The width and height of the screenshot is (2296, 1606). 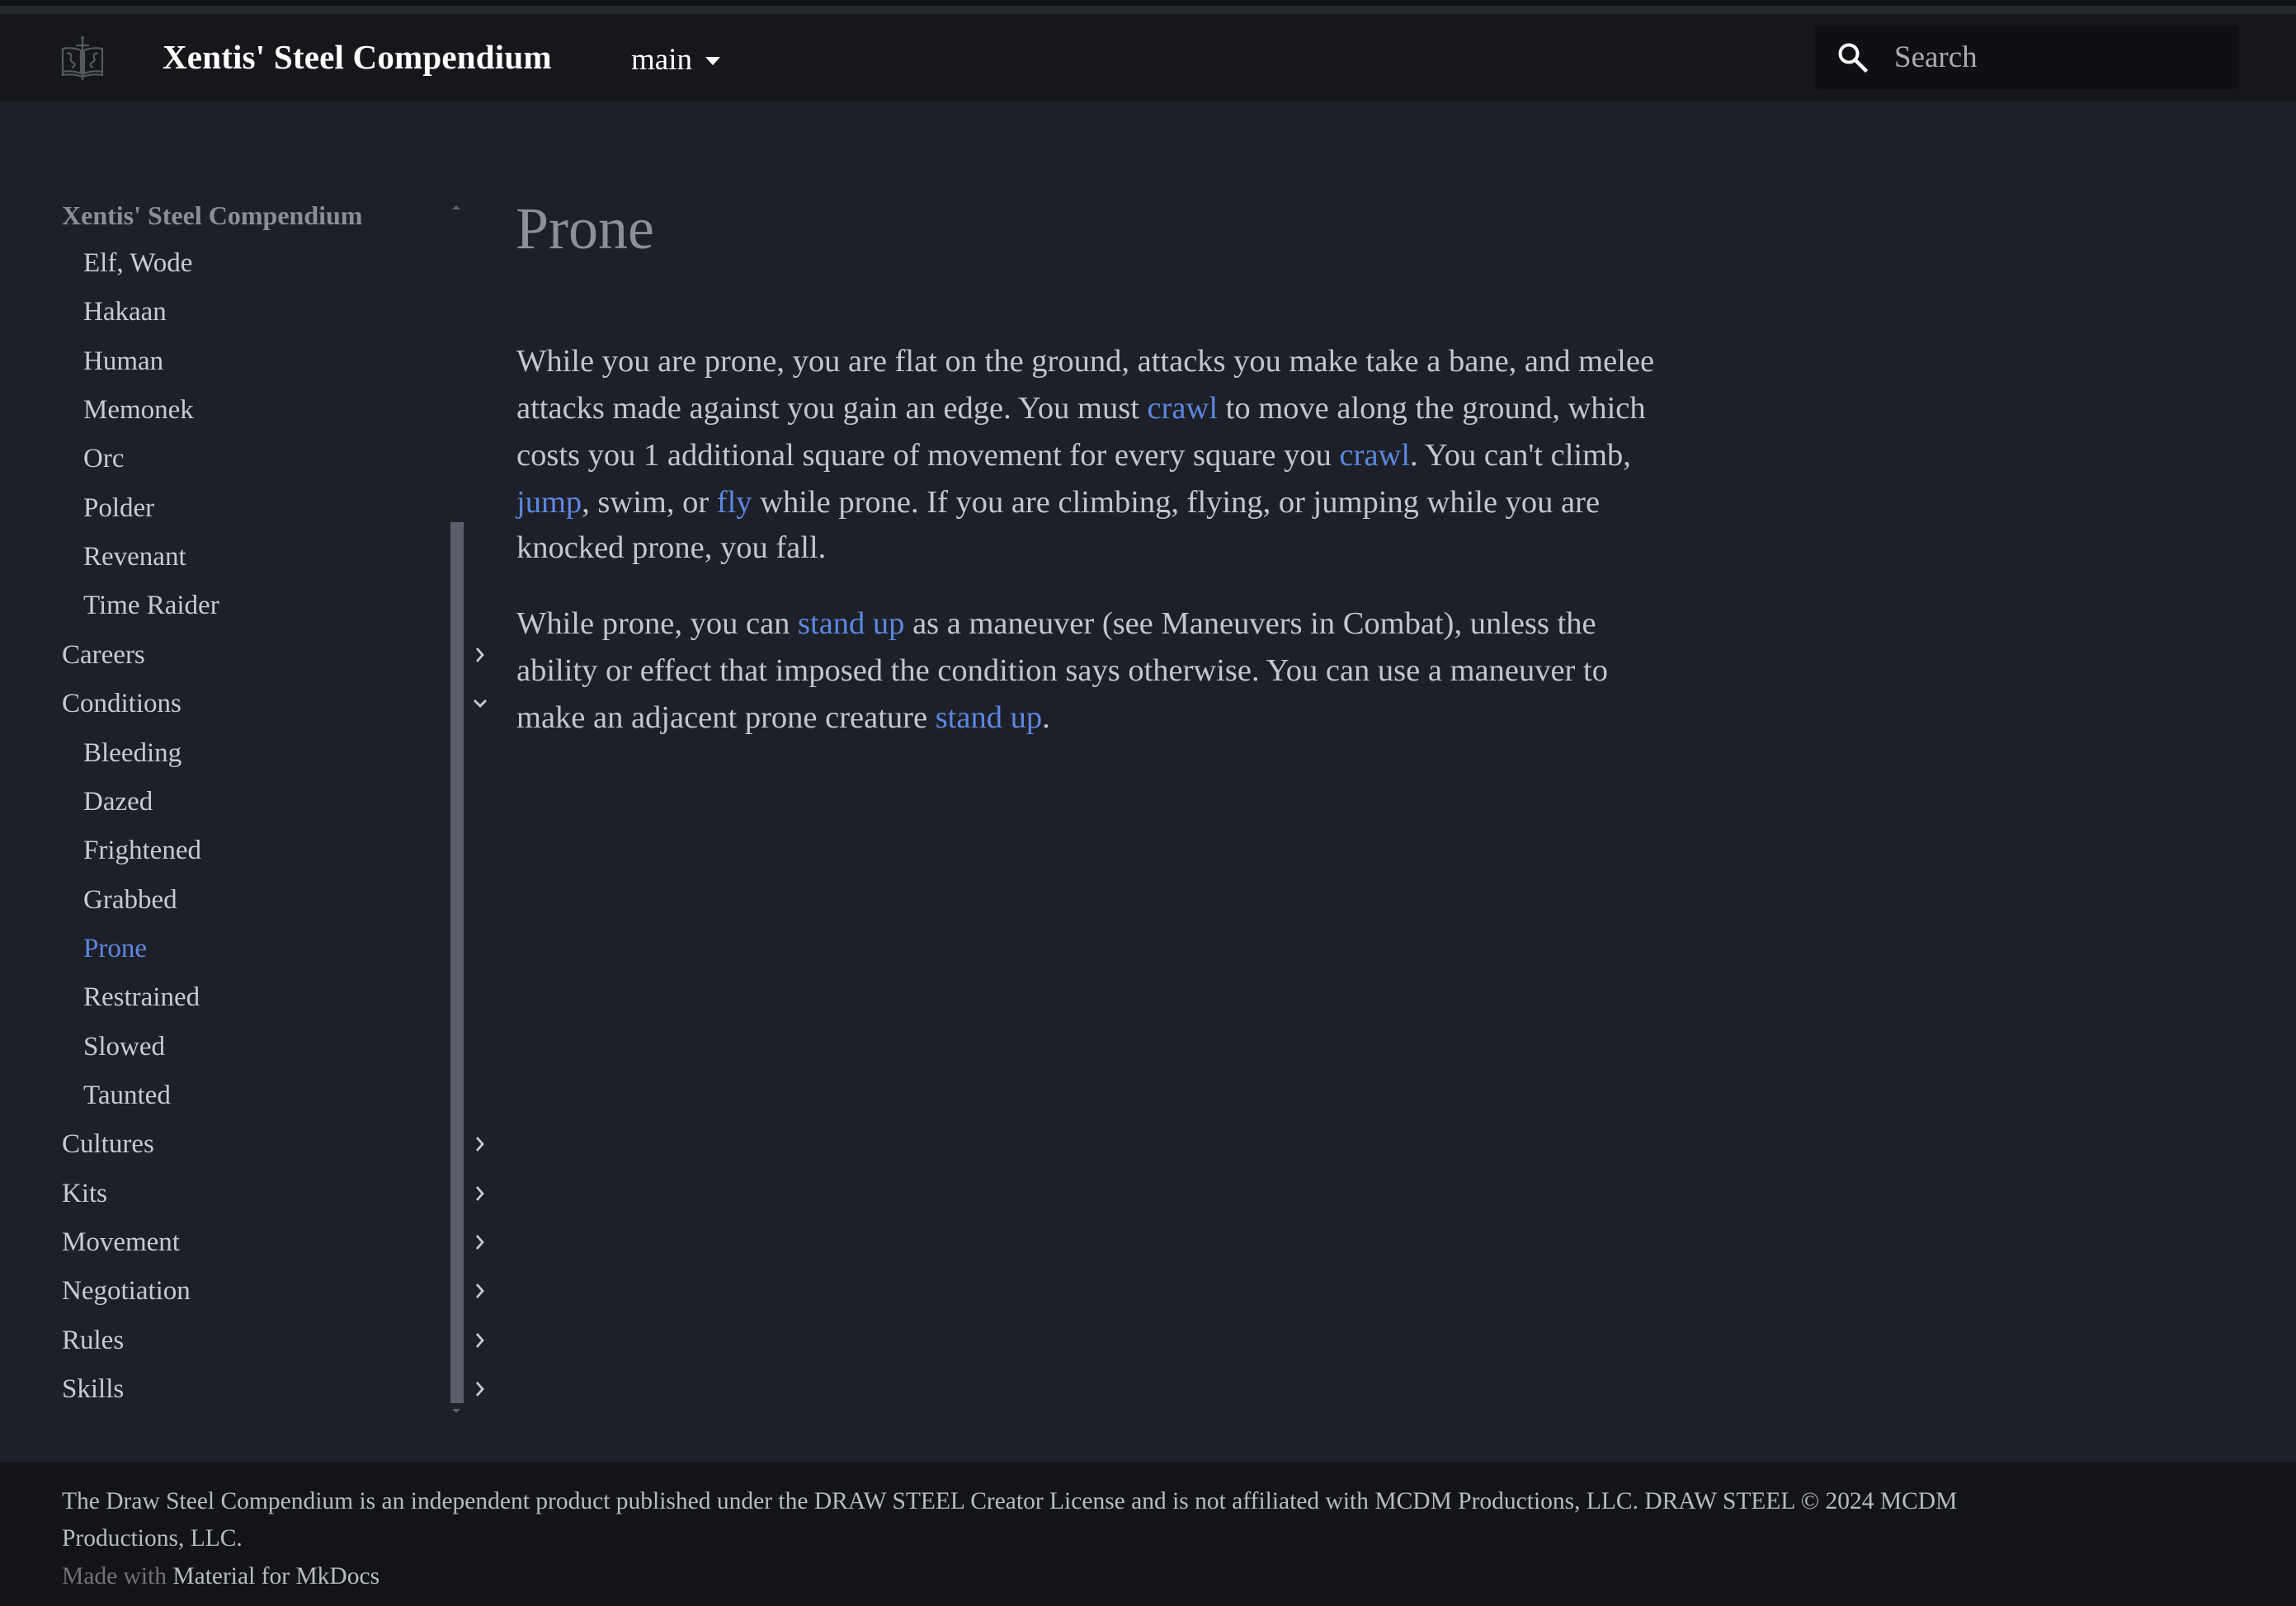 I want to click on sidebar-title: Xentis' Steel Compendium, so click(x=212, y=215).